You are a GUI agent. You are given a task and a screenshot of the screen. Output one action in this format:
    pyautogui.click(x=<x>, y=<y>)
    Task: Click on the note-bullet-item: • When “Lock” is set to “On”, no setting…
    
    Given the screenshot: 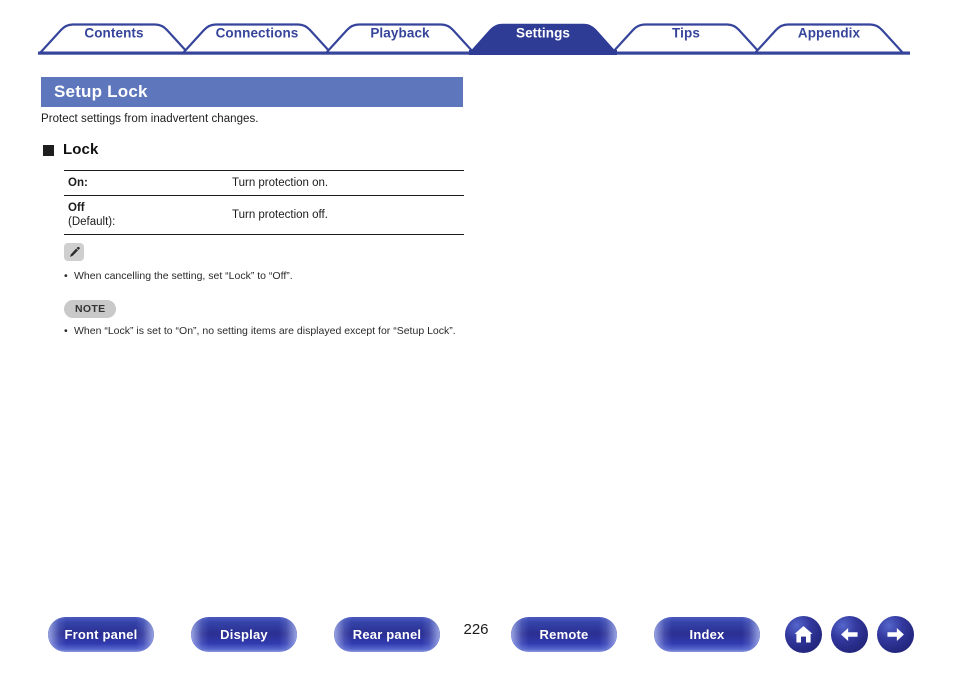 What is the action you would take?
    pyautogui.click(x=264, y=331)
    